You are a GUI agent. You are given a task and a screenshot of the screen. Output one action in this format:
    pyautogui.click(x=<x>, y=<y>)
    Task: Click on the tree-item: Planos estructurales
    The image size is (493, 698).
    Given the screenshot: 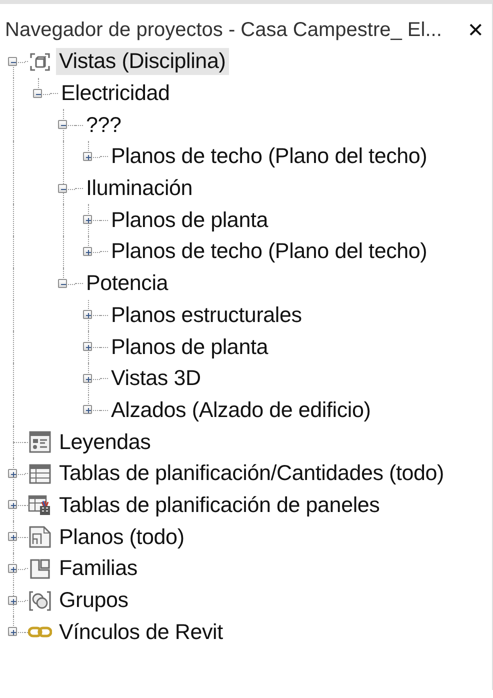 What is the action you would take?
    pyautogui.click(x=206, y=315)
    